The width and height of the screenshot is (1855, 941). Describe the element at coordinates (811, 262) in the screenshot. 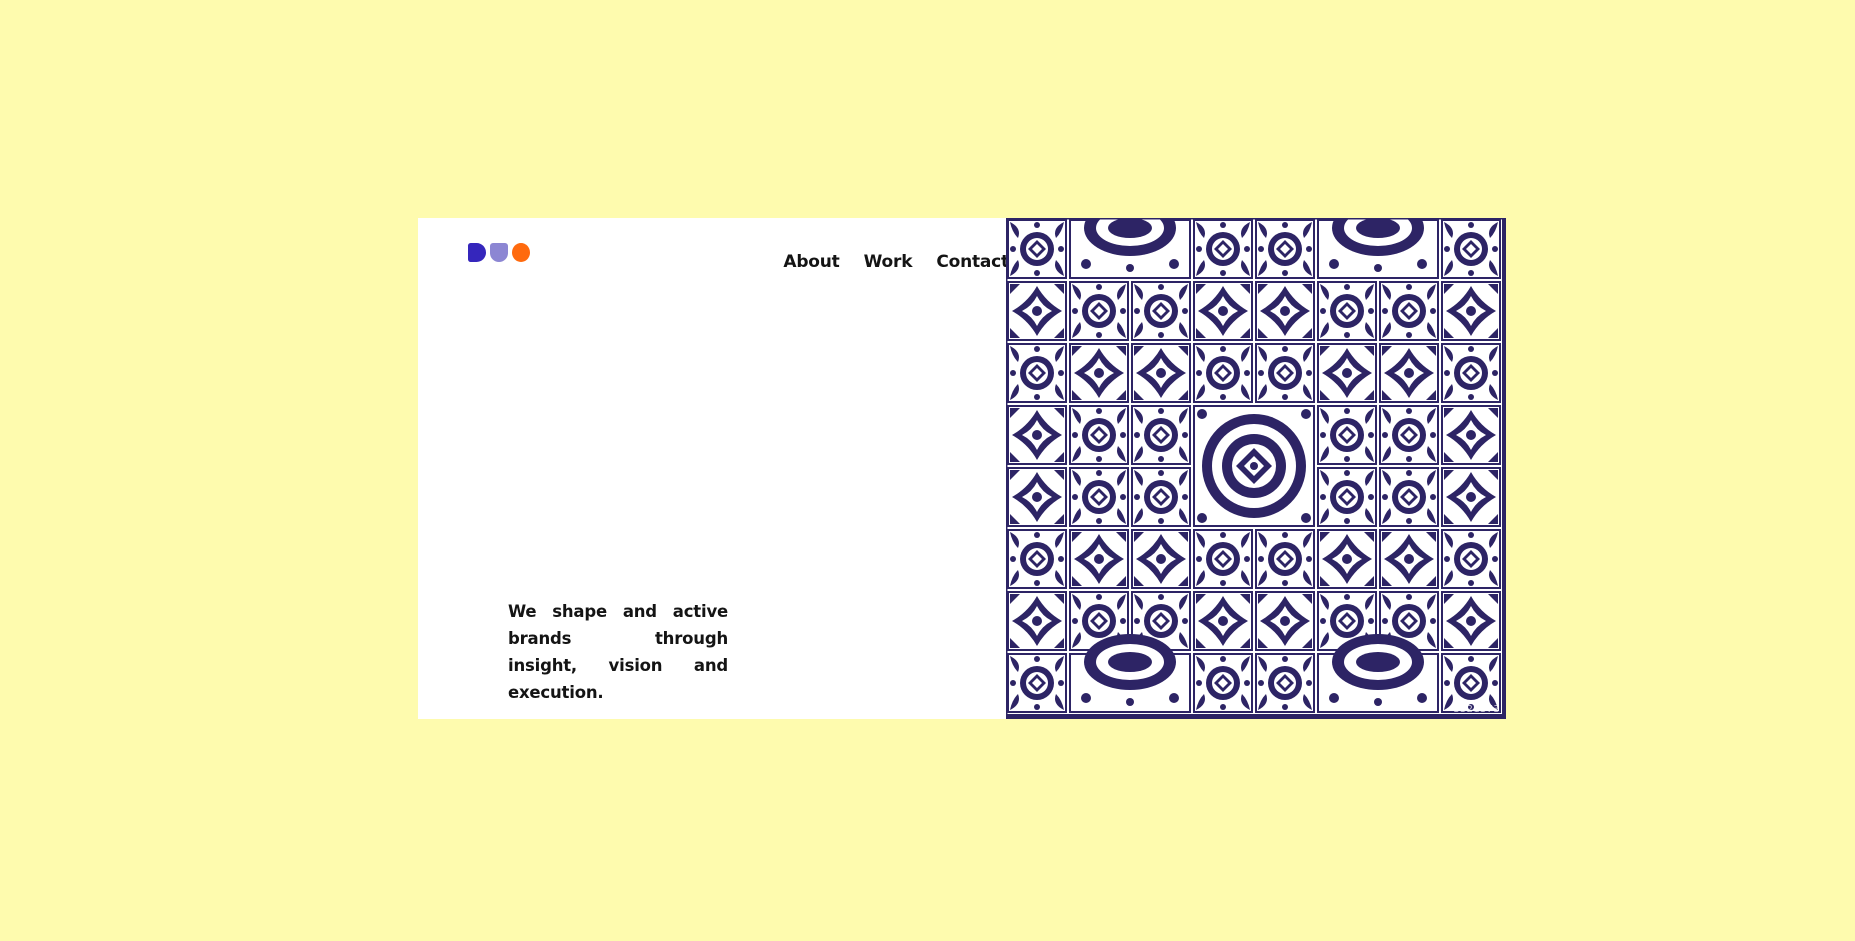

I see `nav-link-about: About` at that location.